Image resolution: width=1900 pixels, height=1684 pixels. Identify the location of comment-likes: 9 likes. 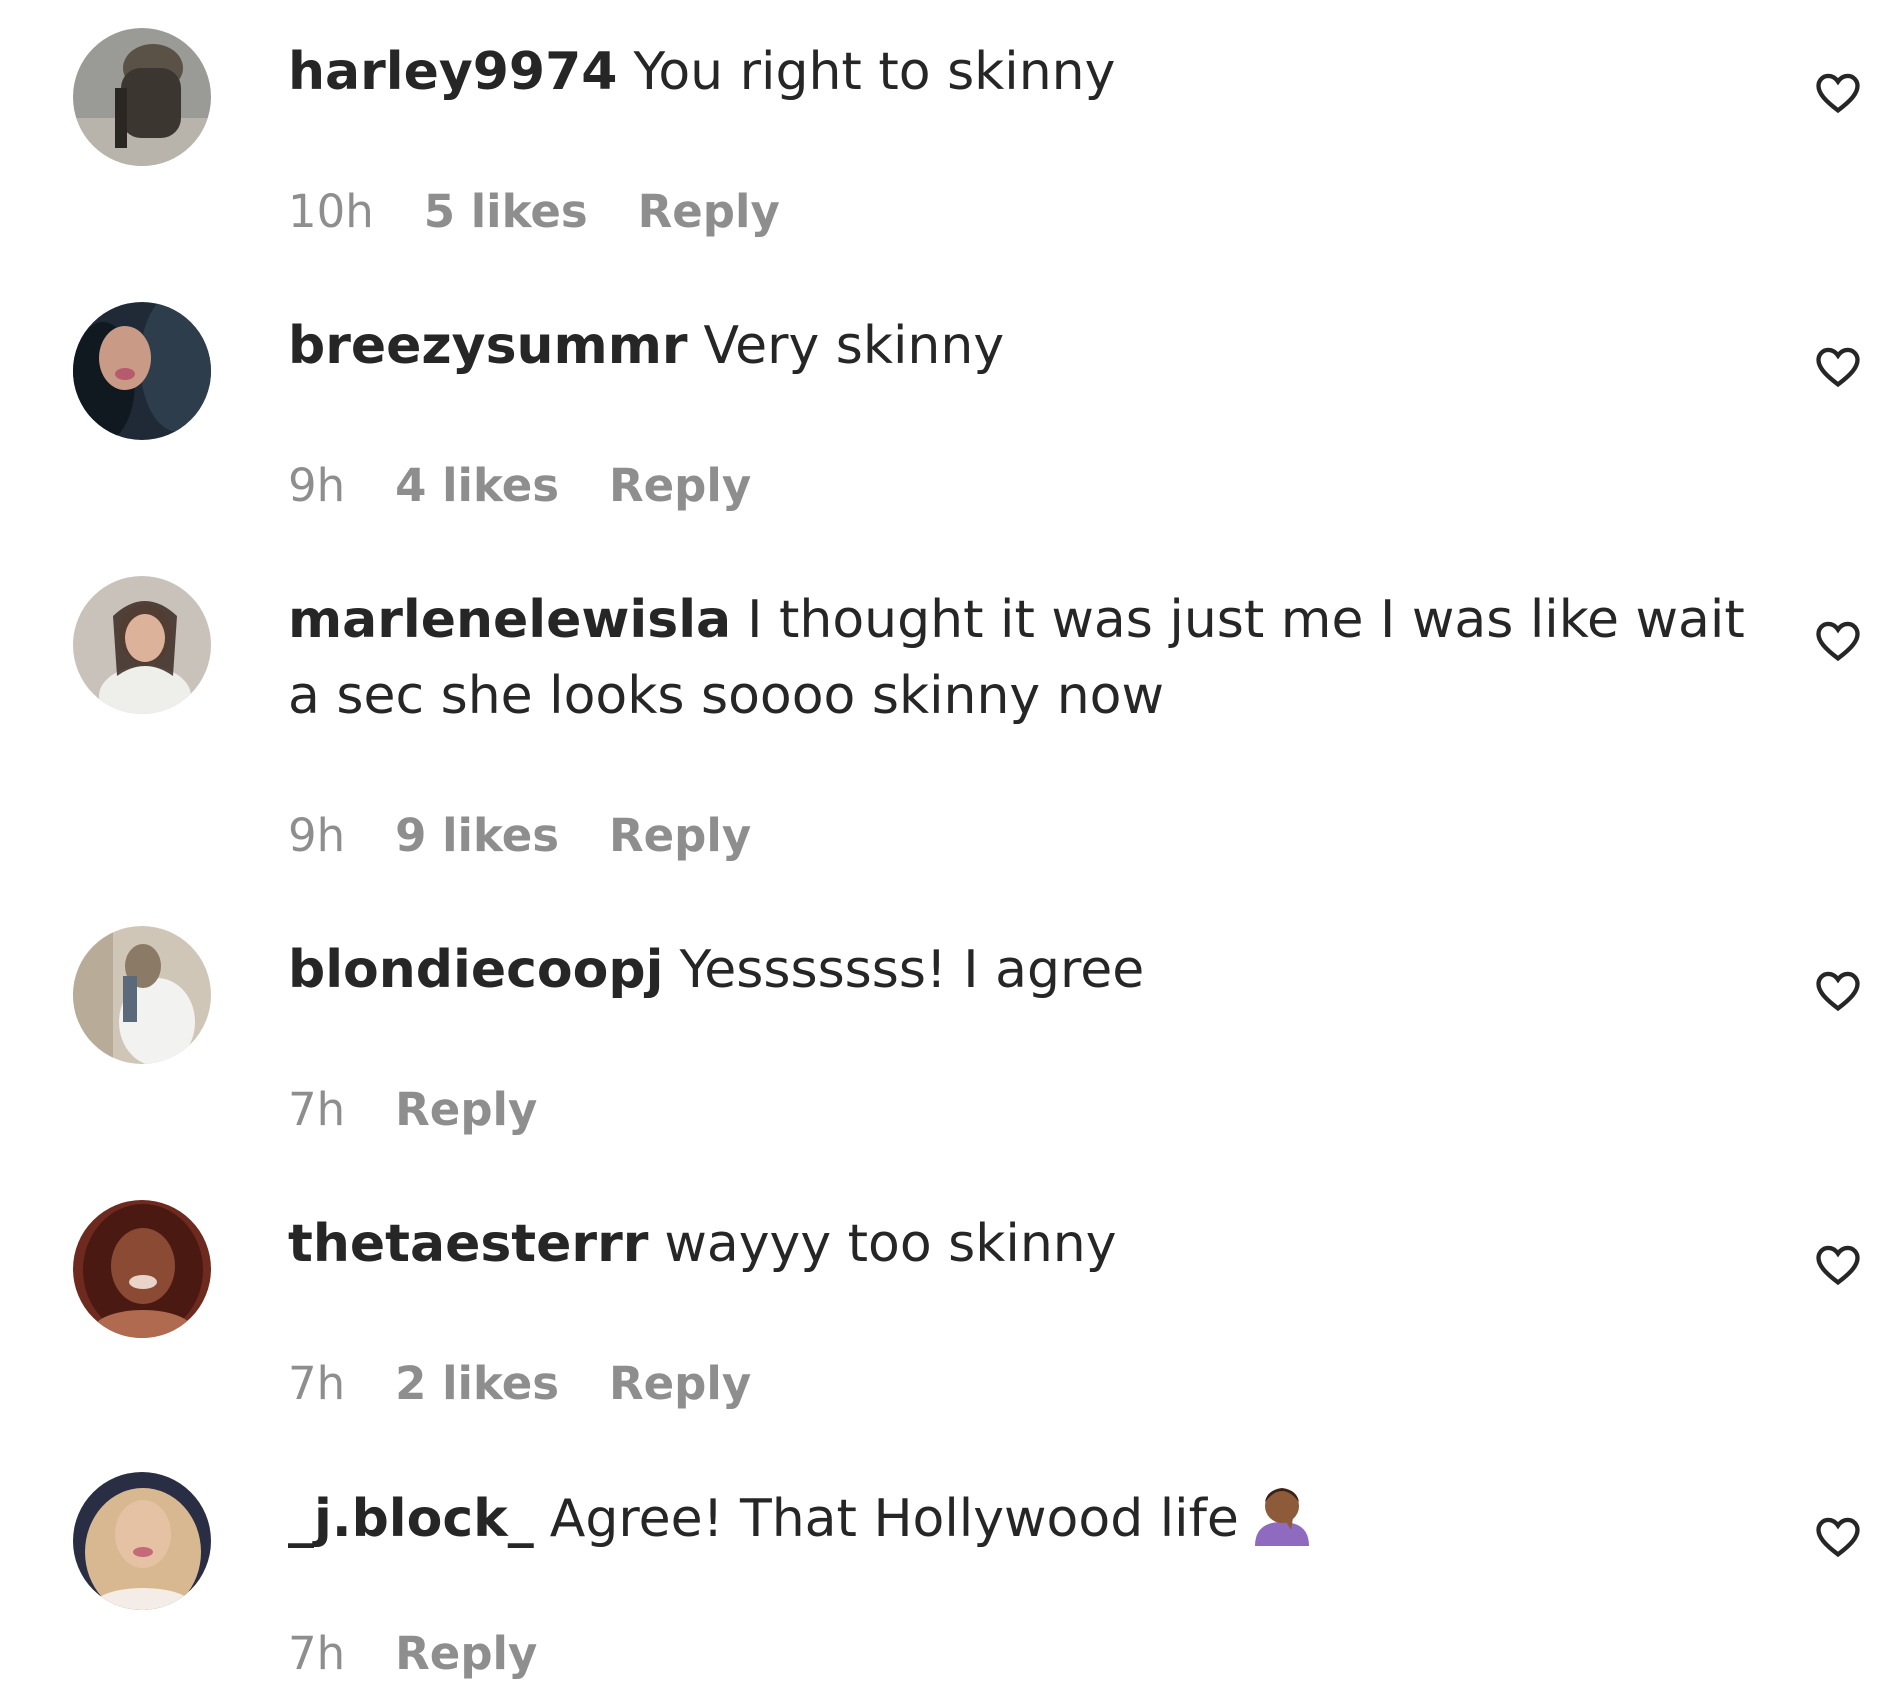
(477, 836).